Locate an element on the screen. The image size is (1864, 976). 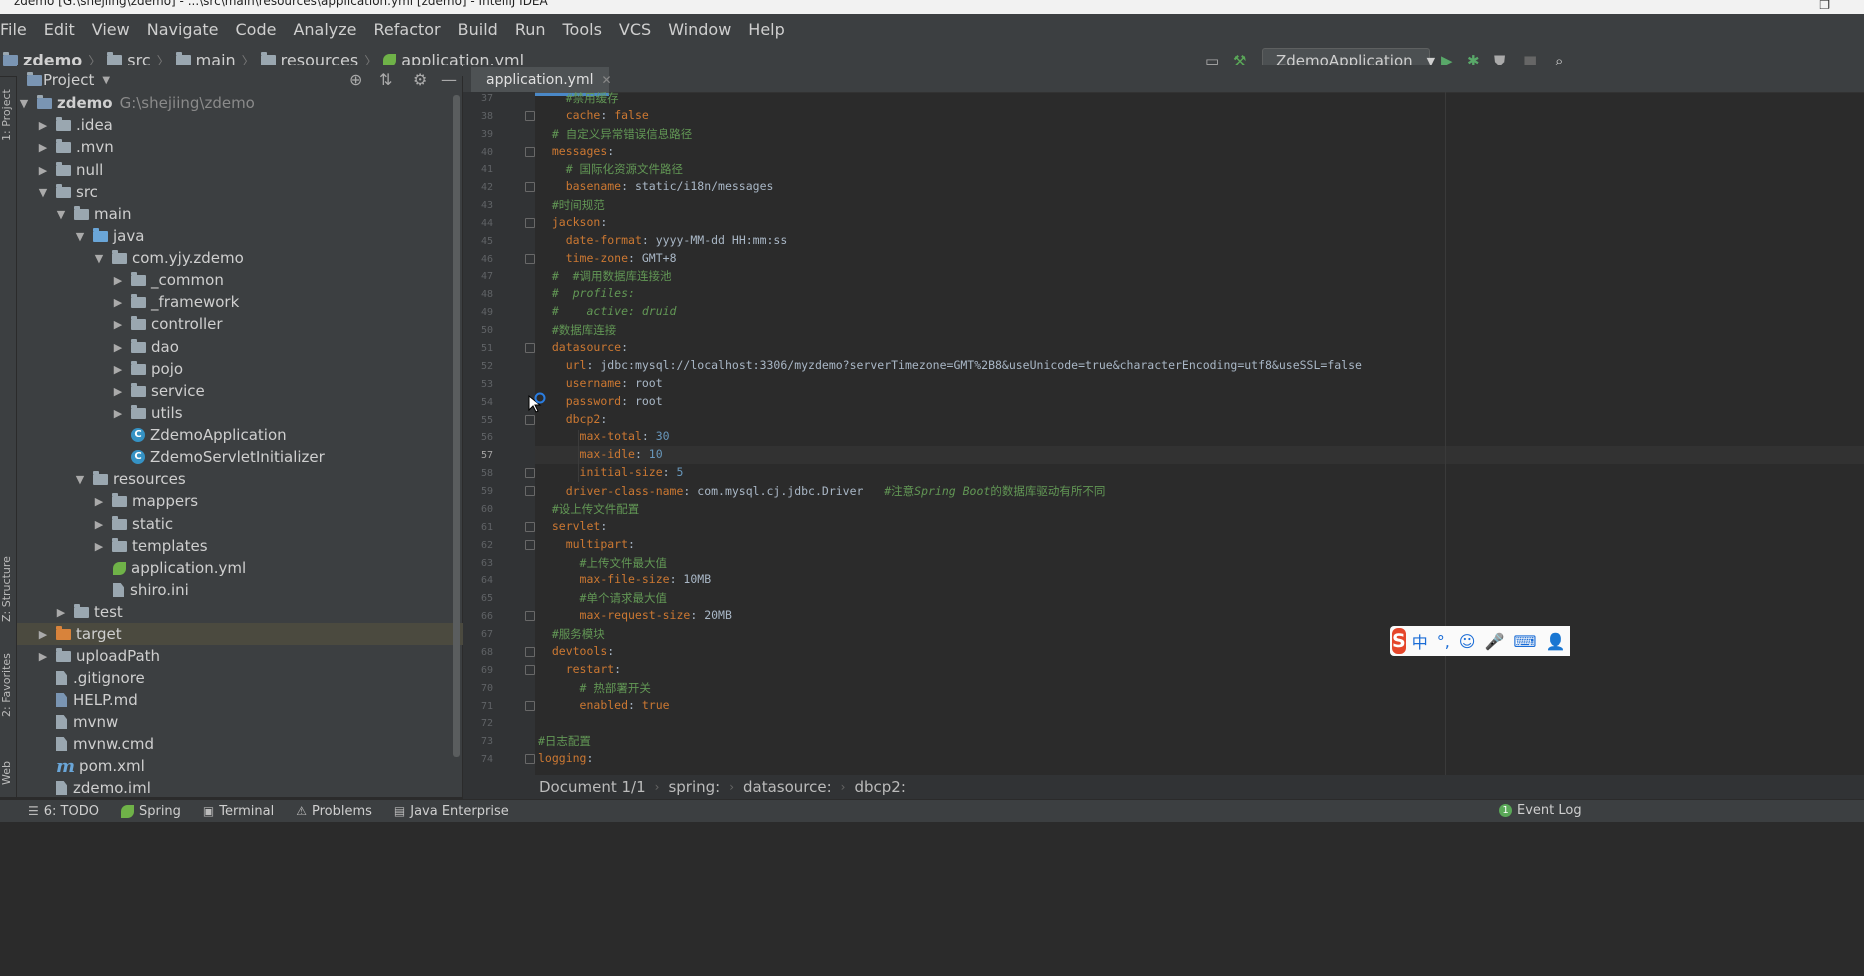
code-line: # #调用数据库连接池 is located at coordinates (605, 276).